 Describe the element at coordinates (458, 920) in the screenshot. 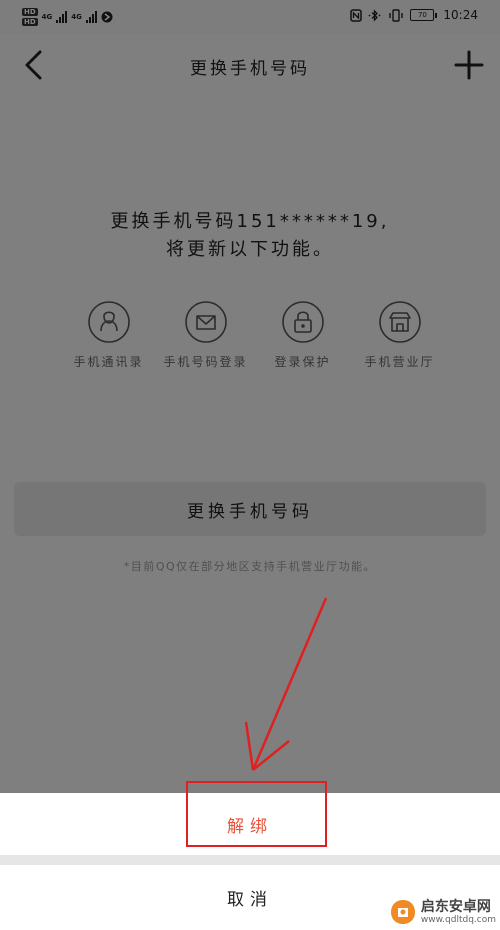

I see `watermark-url: www.qdltdq.com` at that location.